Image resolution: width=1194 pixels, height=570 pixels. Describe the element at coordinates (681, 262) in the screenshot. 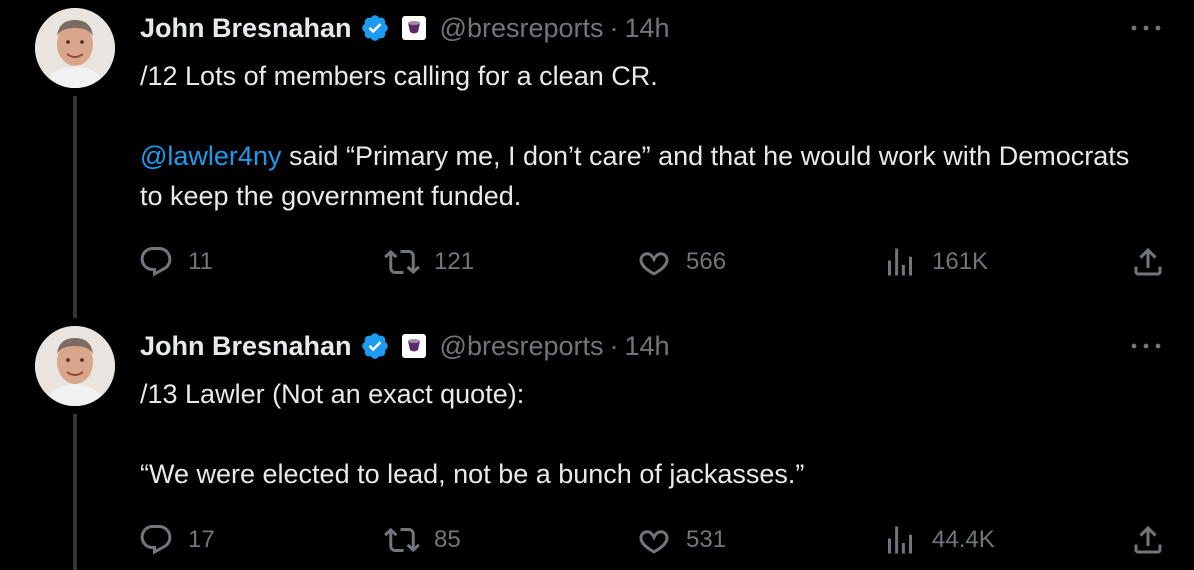

I see `like-button: 566` at that location.